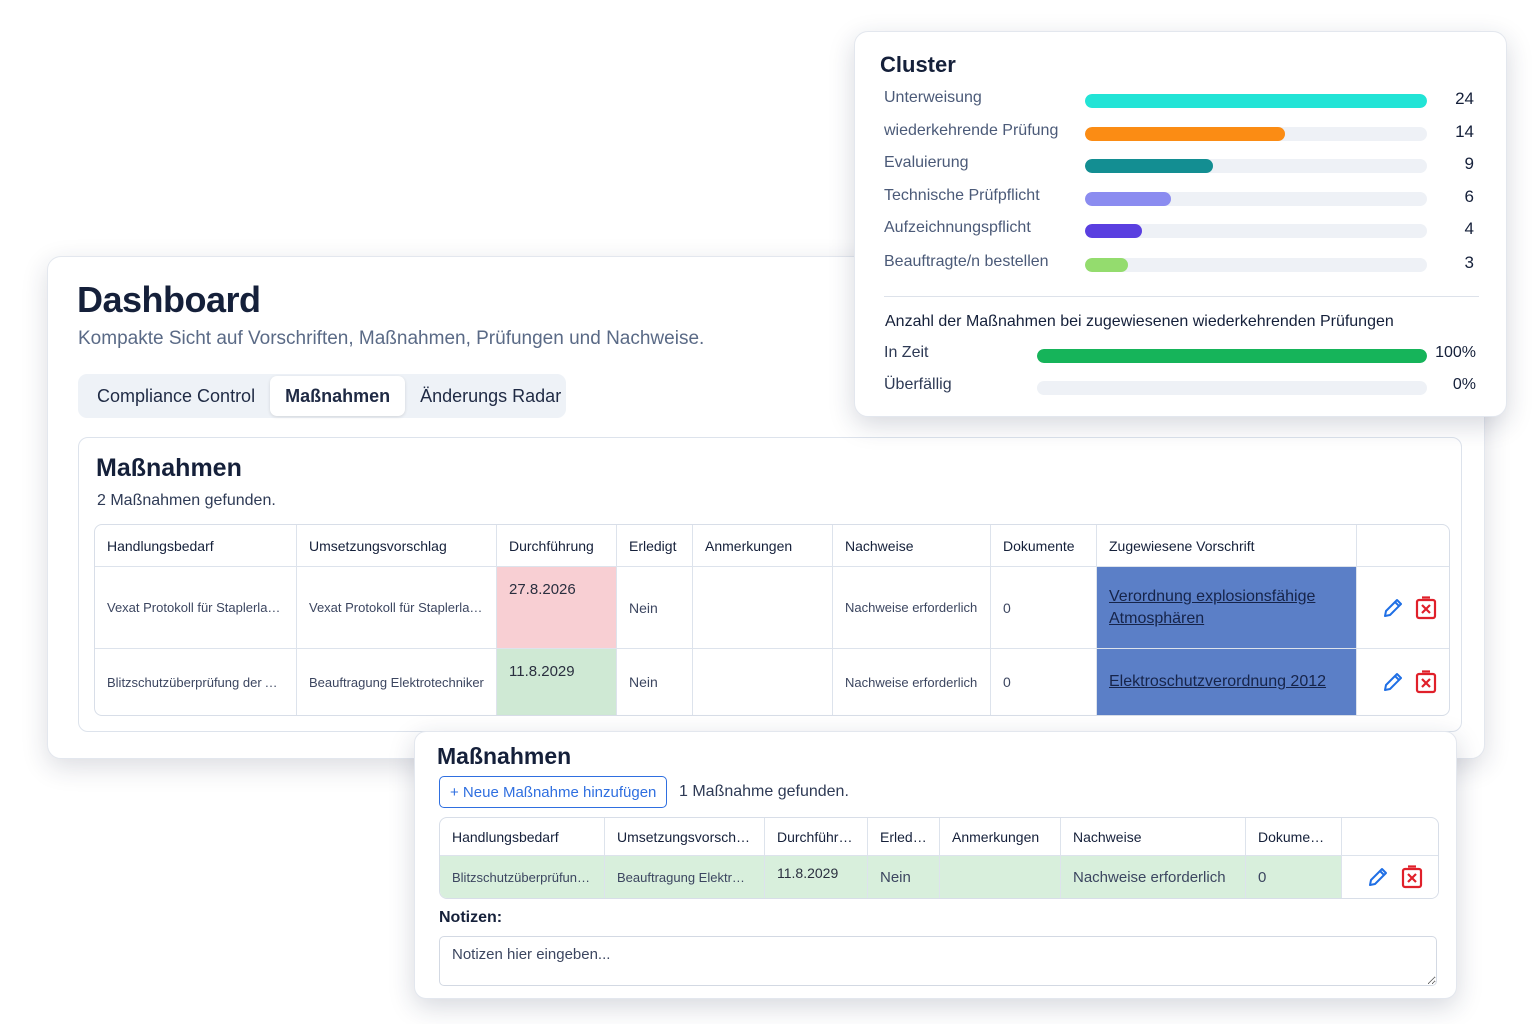 Image resolution: width=1536 pixels, height=1024 pixels. What do you see at coordinates (1455, 352) in the screenshot?
I see `pruefungen-value: 100%` at bounding box center [1455, 352].